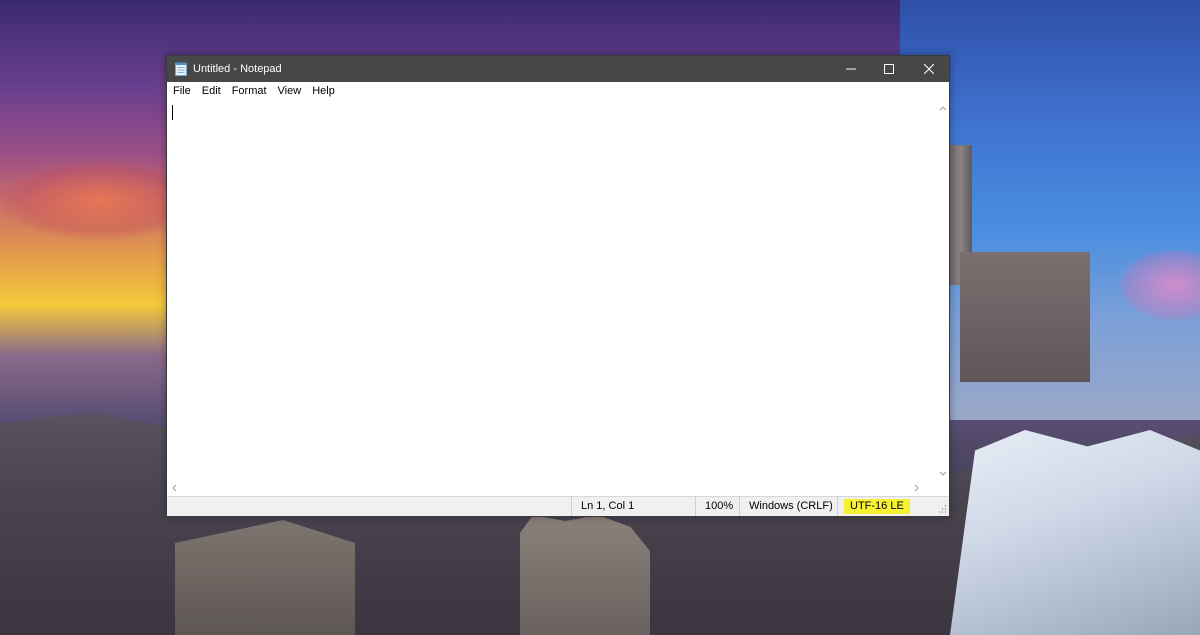 The width and height of the screenshot is (1200, 635). Describe the element at coordinates (211, 91) in the screenshot. I see `menu-edit: Edit` at that location.